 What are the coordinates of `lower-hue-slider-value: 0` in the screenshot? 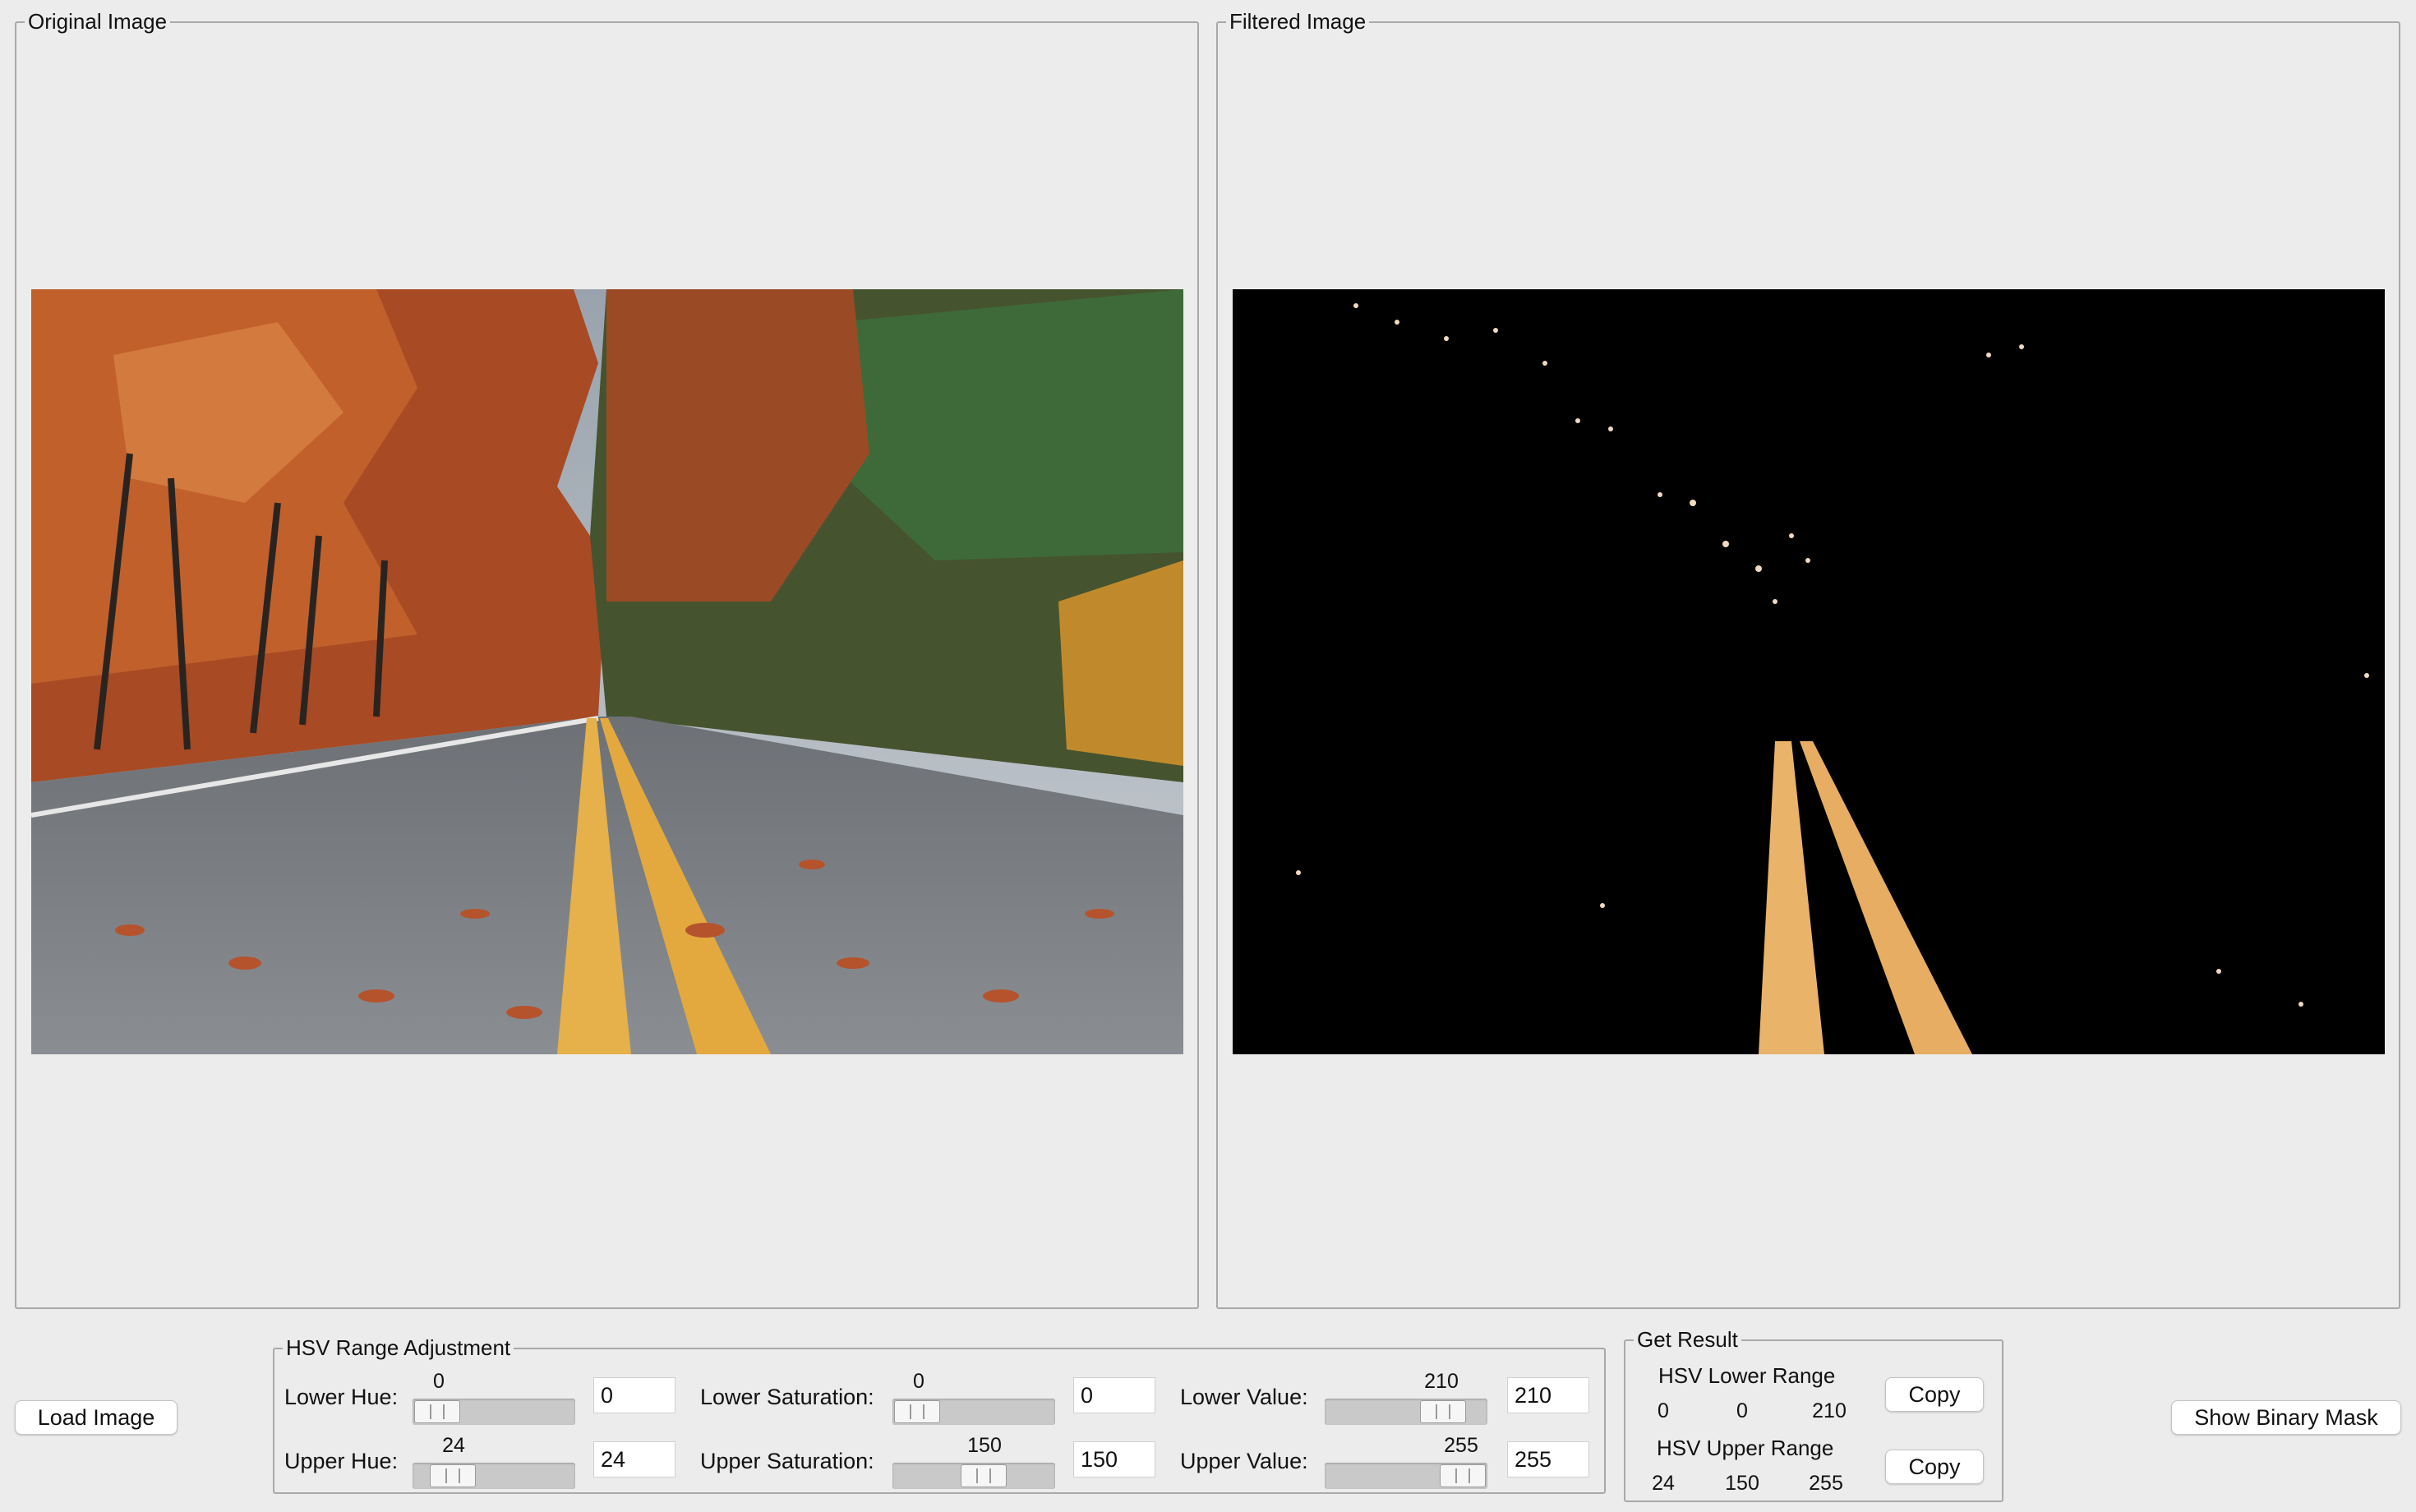 It's located at (439, 1381).